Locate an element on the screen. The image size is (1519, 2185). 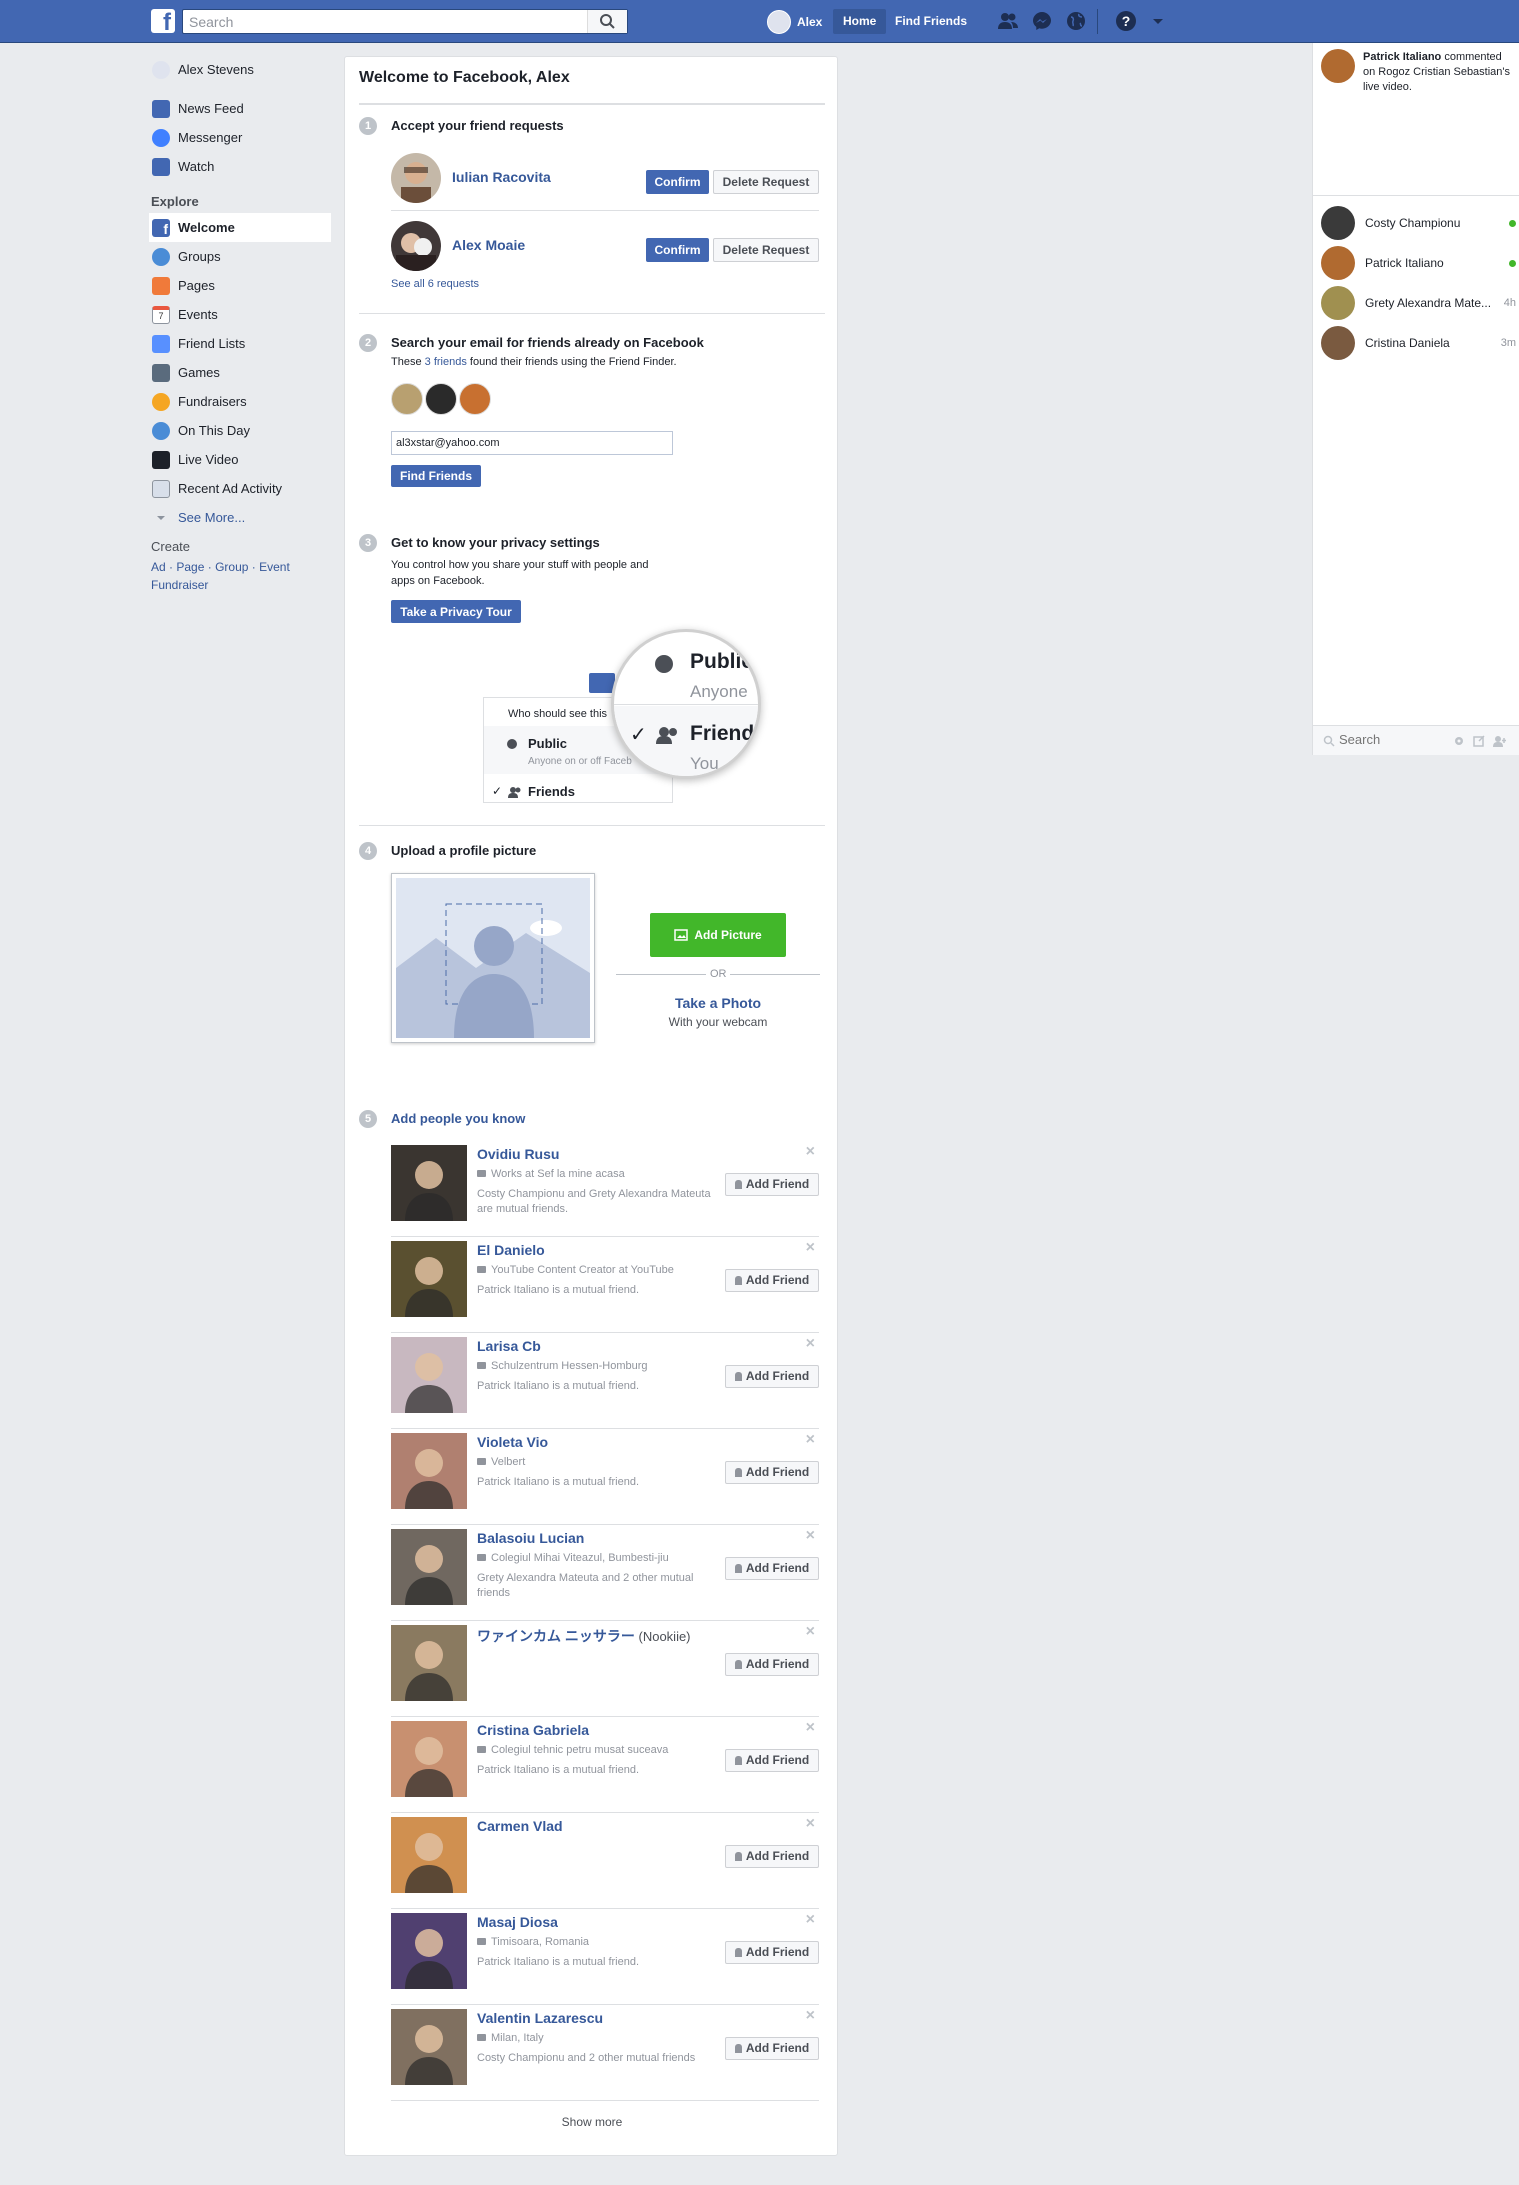
profile-link: Alex is located at coordinates (794, 21).